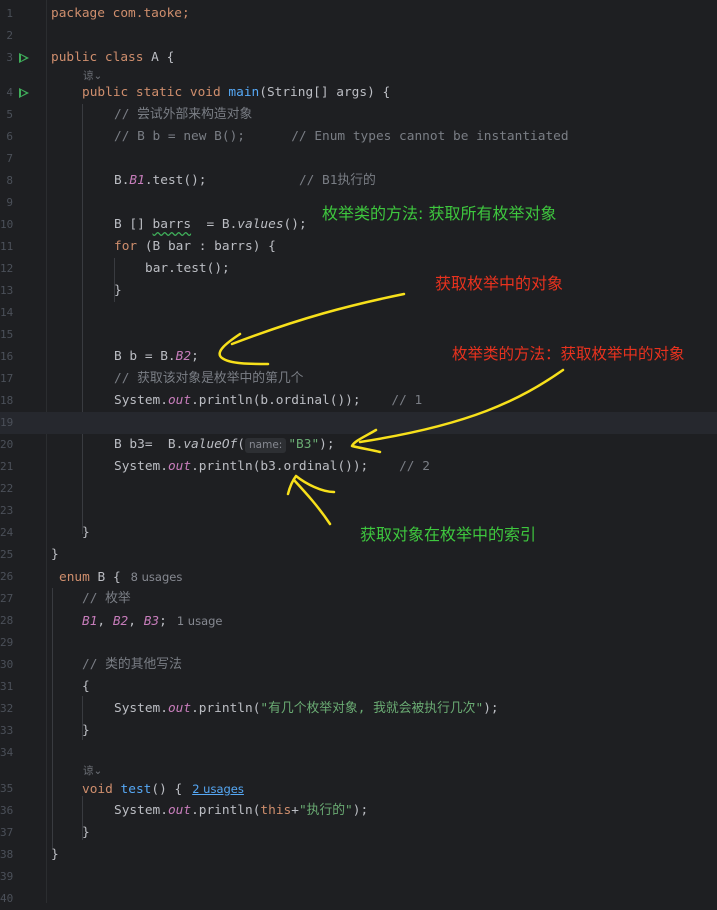  I want to click on code-line: 24 }, so click(358, 533).